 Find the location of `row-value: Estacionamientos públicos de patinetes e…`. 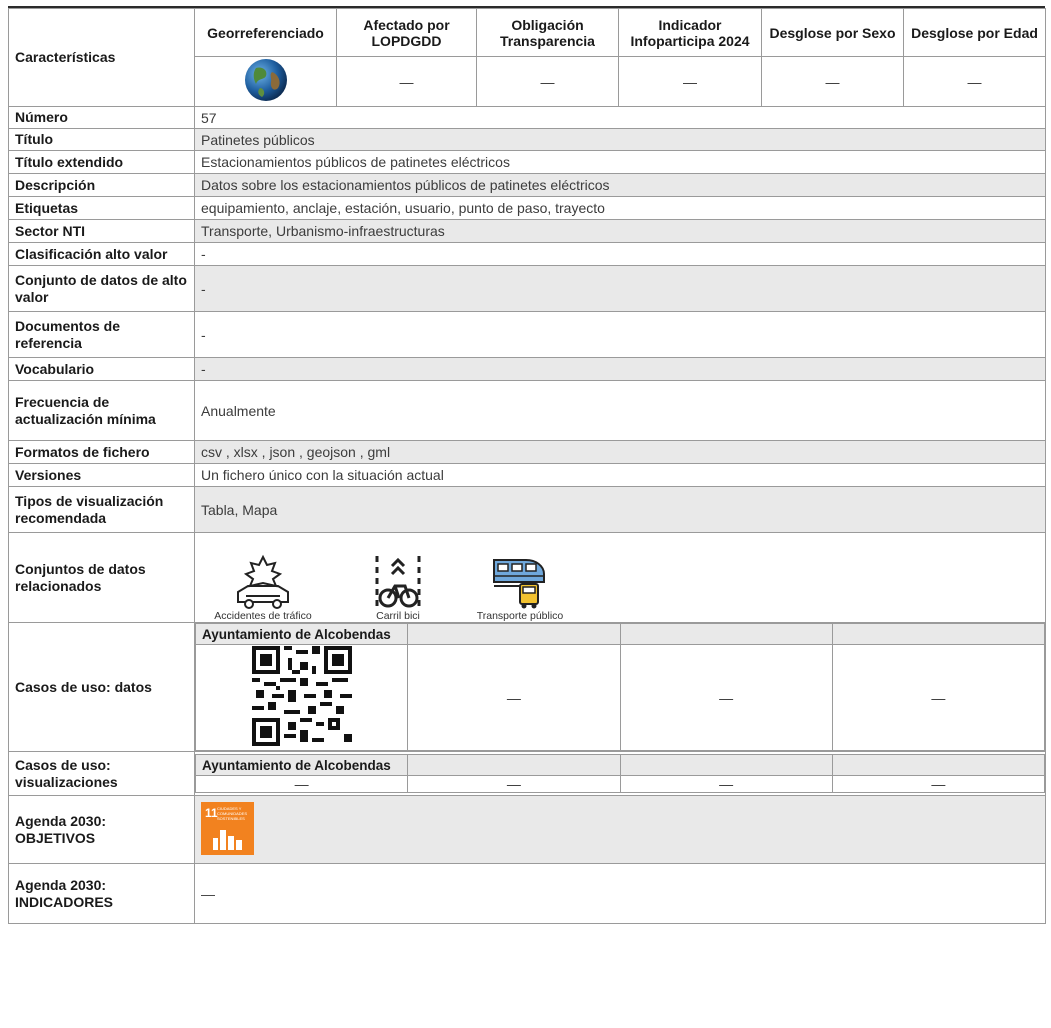

row-value: Estacionamientos públicos de patinetes e… is located at coordinates (620, 162).